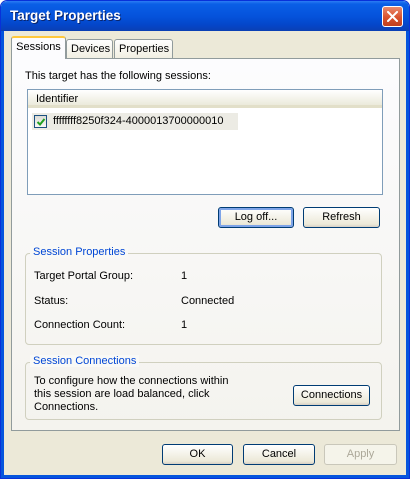 This screenshot has width=410, height=479. I want to click on window-title: Target Properties, so click(65, 15).